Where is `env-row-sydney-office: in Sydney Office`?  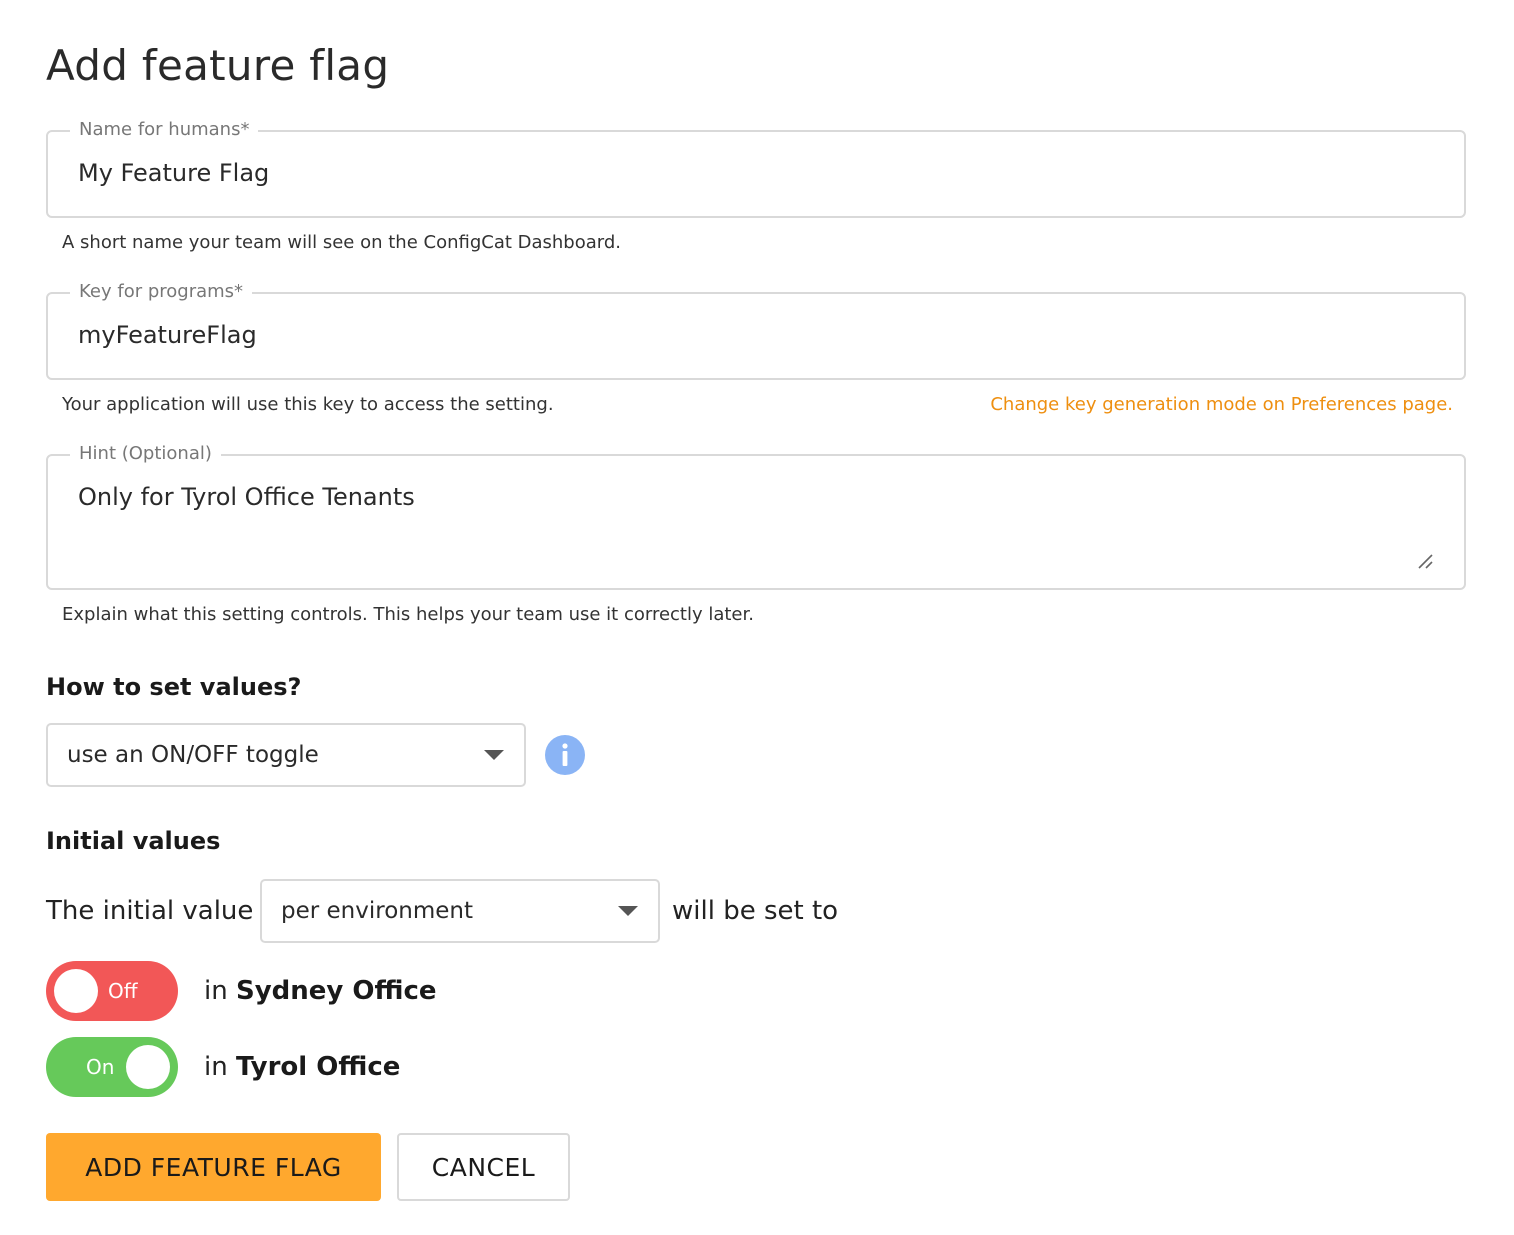 env-row-sydney-office: in Sydney Office is located at coordinates (320, 991).